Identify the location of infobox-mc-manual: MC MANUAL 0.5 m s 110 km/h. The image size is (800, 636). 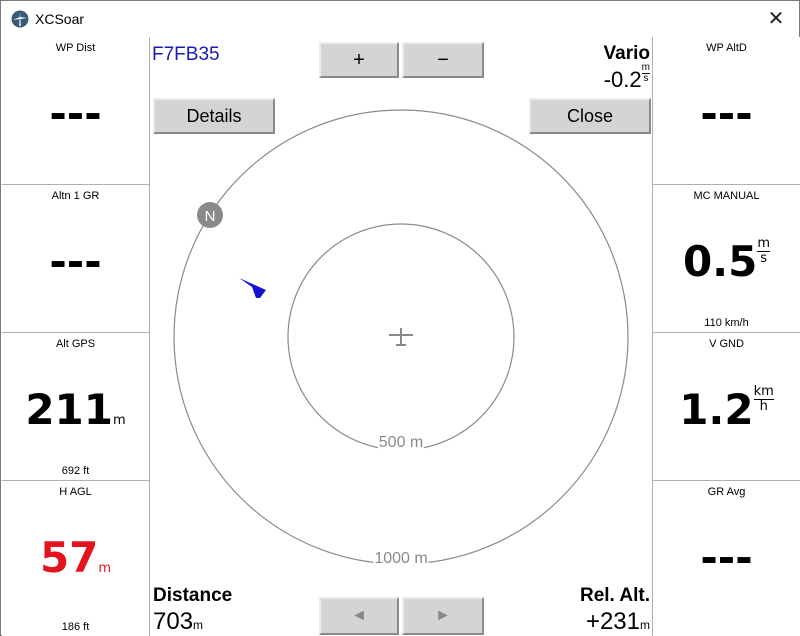
(726, 259).